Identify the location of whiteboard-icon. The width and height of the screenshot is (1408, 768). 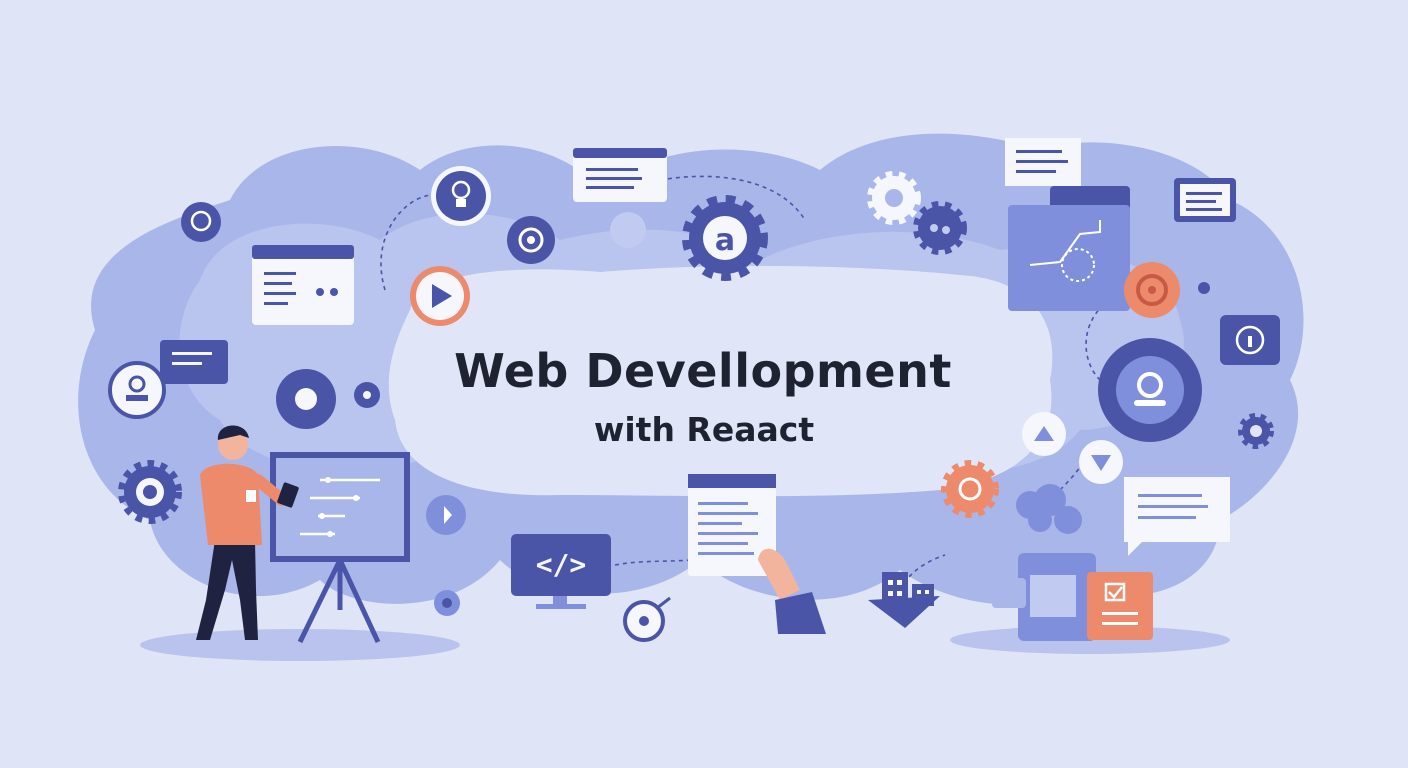
(340, 548).